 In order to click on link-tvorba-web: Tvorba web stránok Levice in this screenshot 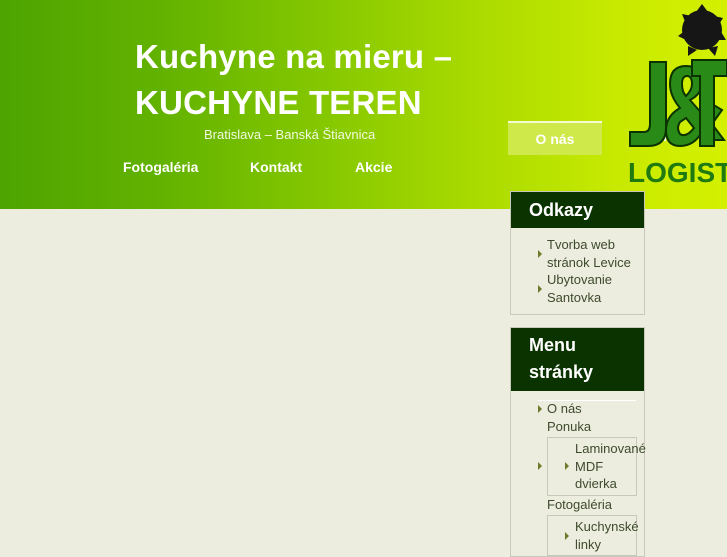, I will do `click(589, 253)`.